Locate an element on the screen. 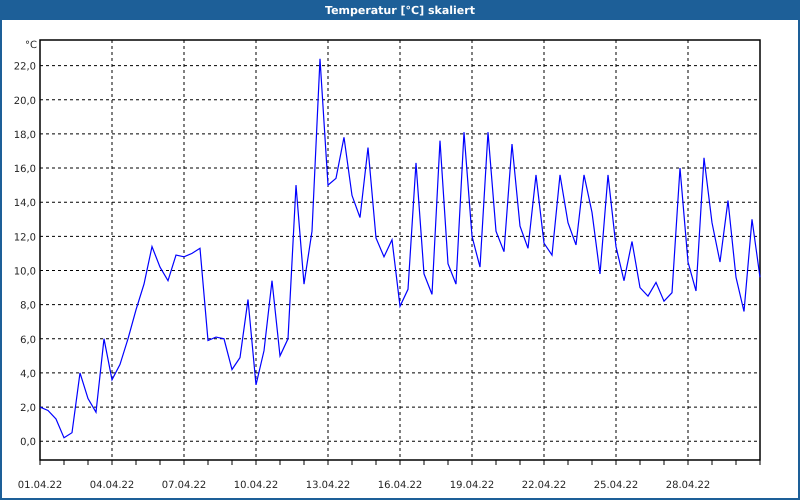 This screenshot has height=500, width=800. axis-tick-label: 20,0 is located at coordinates (25, 101).